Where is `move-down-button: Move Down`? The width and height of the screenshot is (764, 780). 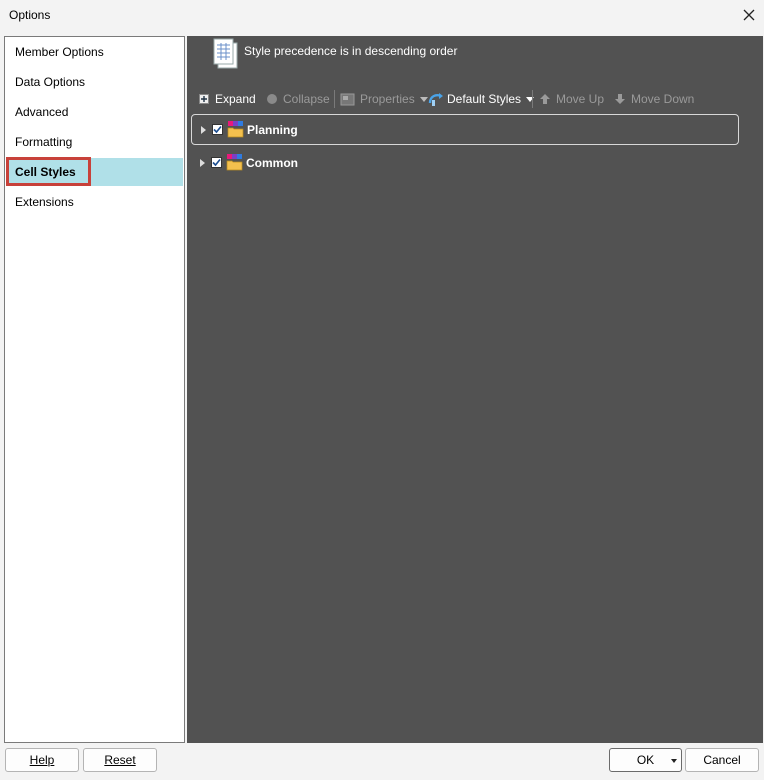
move-down-button: Move Down is located at coordinates (654, 99).